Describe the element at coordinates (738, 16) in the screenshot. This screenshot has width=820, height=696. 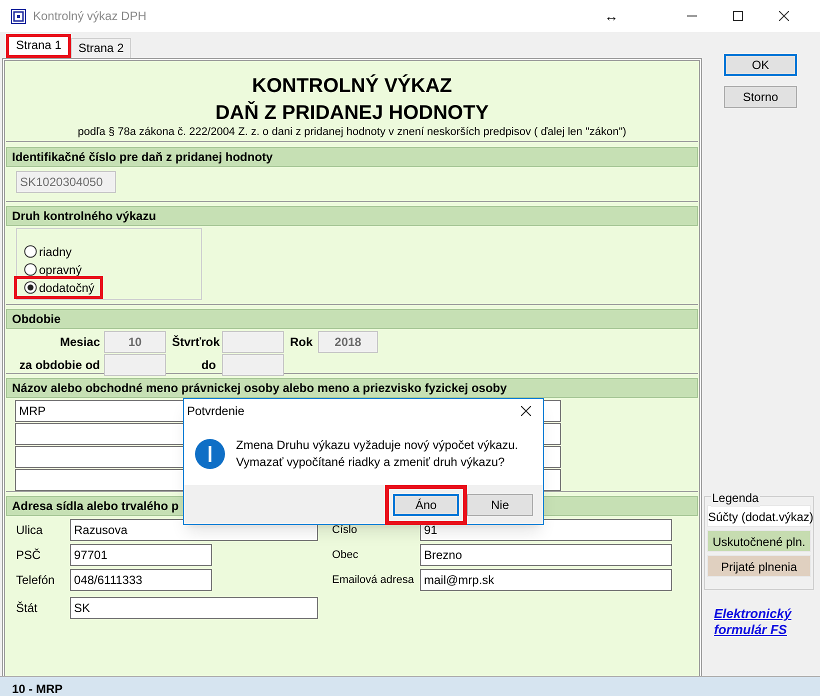
I see `maximize-icon` at that location.